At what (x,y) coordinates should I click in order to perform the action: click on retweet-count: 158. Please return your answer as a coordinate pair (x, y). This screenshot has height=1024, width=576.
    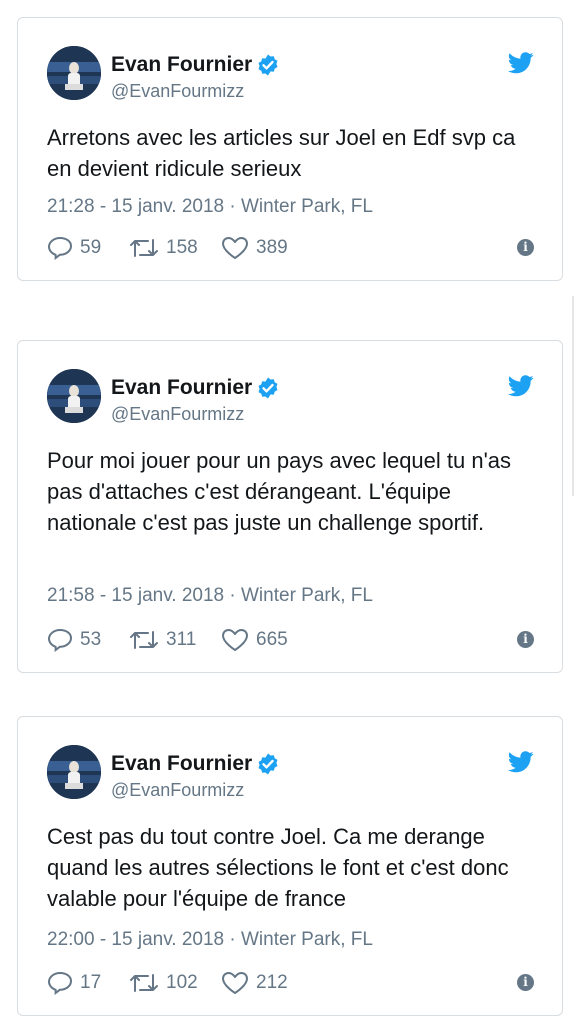
    Looking at the image, I should click on (182, 247).